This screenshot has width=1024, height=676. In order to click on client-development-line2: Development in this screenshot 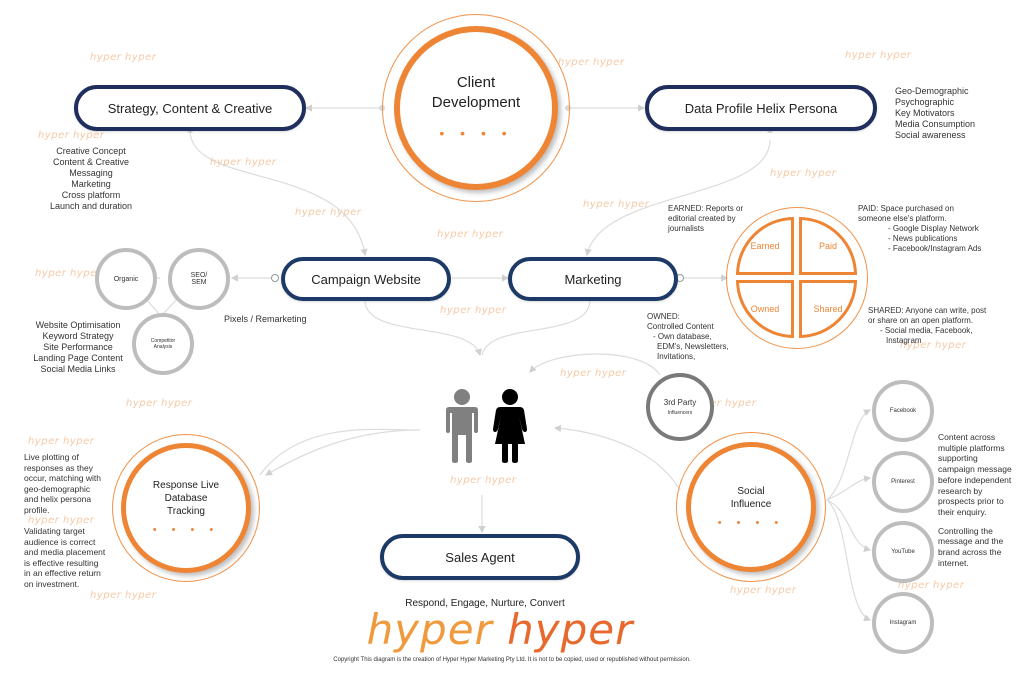, I will do `click(476, 102)`.